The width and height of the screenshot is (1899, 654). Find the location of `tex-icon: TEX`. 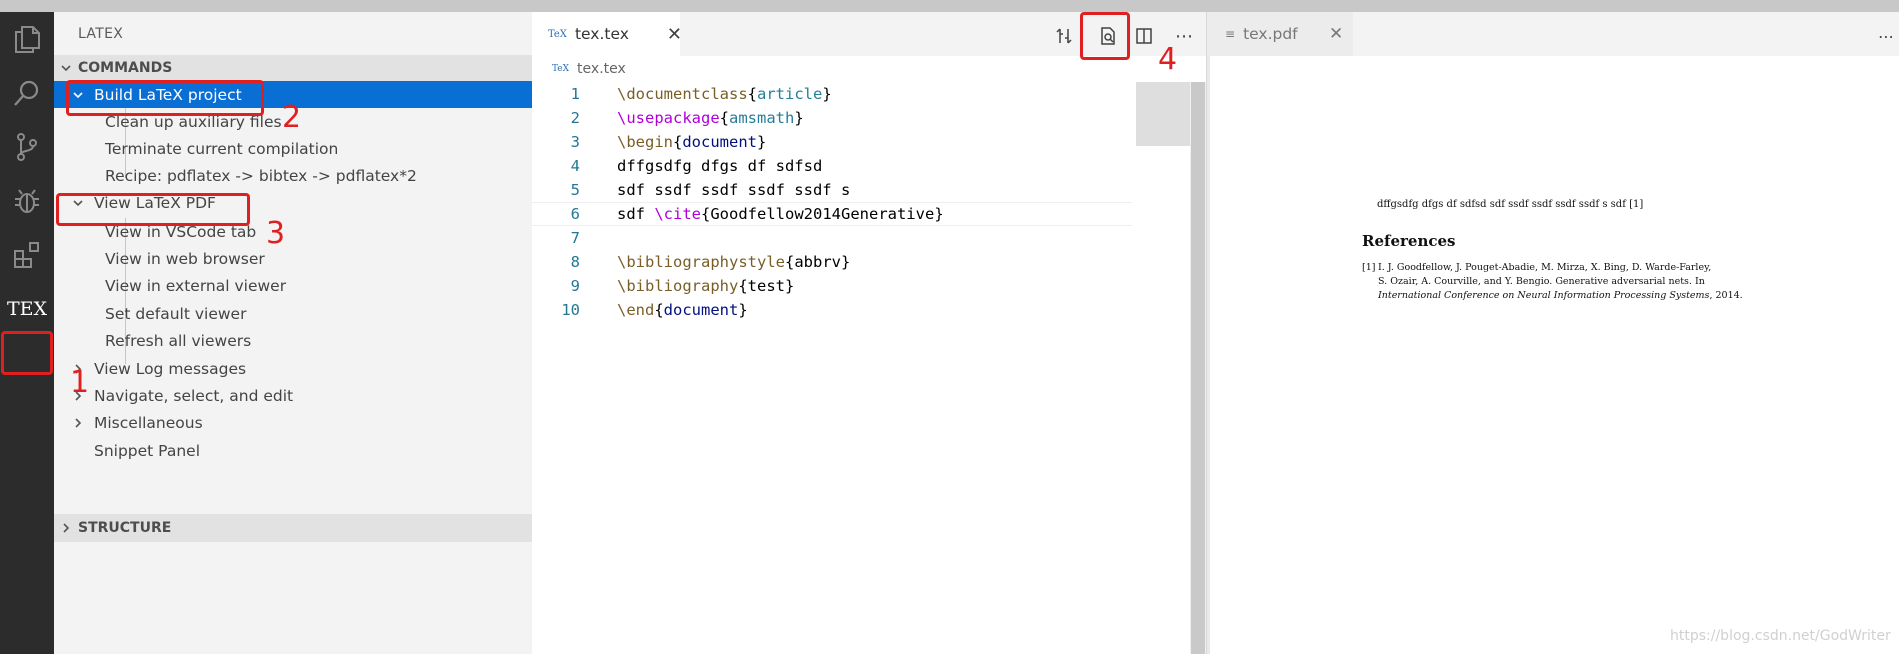

tex-icon: TEX is located at coordinates (27, 309).